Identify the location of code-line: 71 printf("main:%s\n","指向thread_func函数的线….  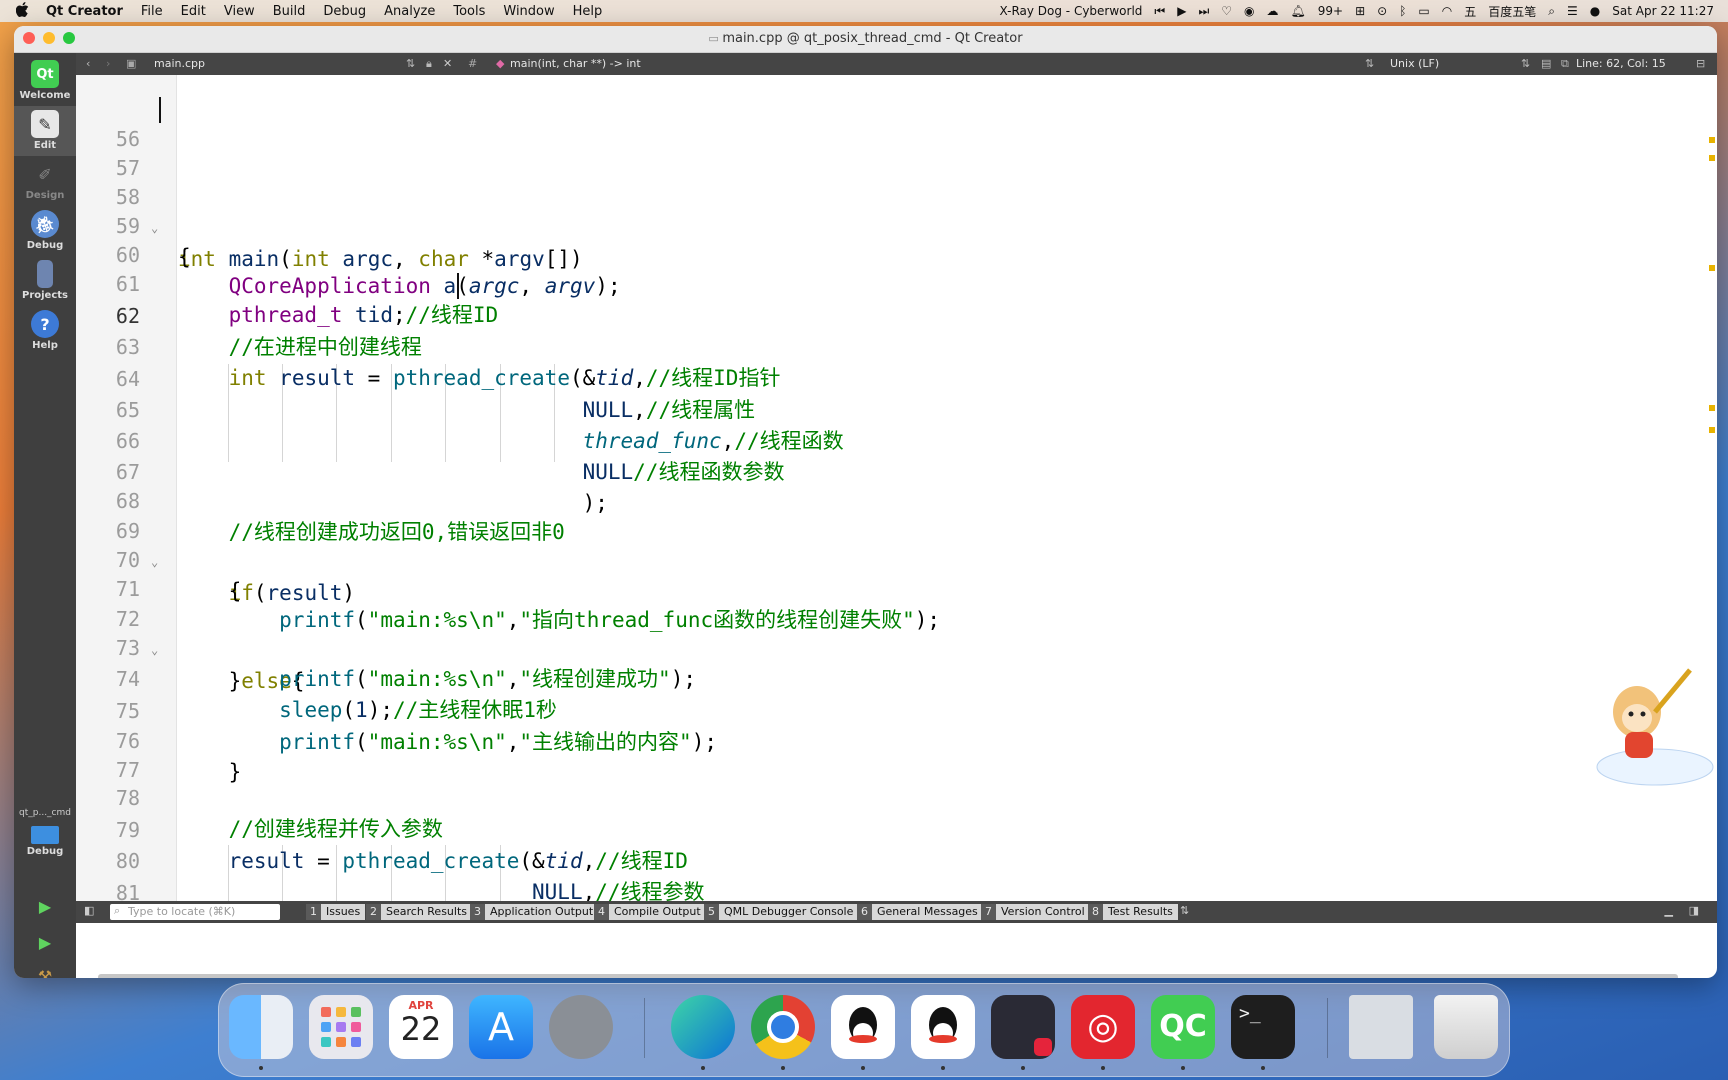
(896, 587).